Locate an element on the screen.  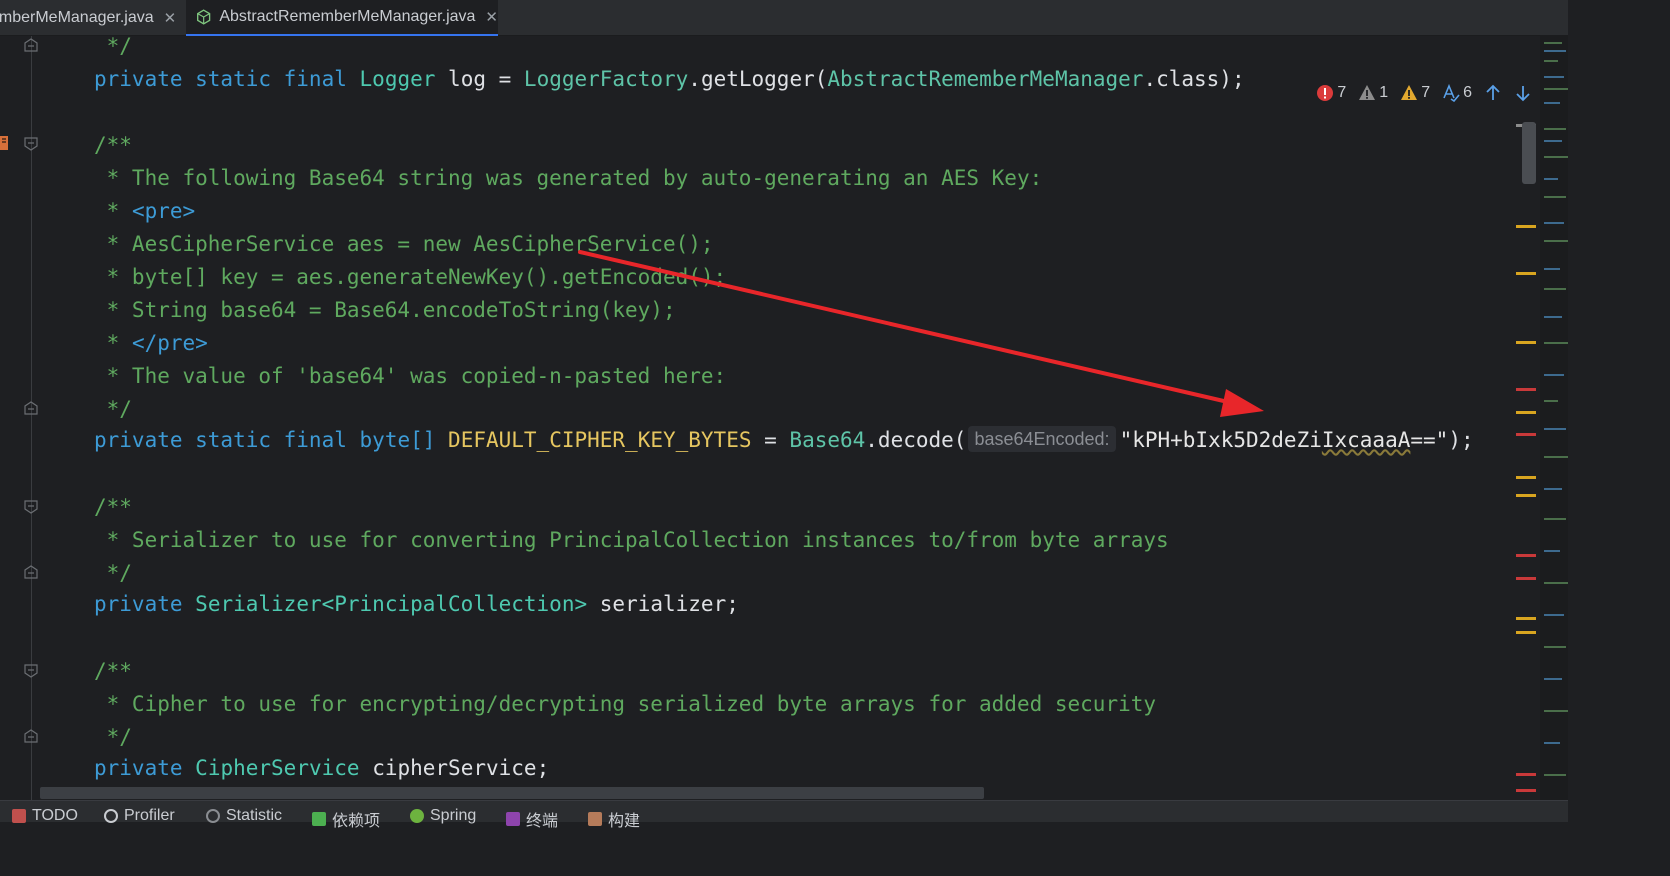
tab-remember-me-manager: emberMeManager.java ✕ is located at coordinates (93, 18).